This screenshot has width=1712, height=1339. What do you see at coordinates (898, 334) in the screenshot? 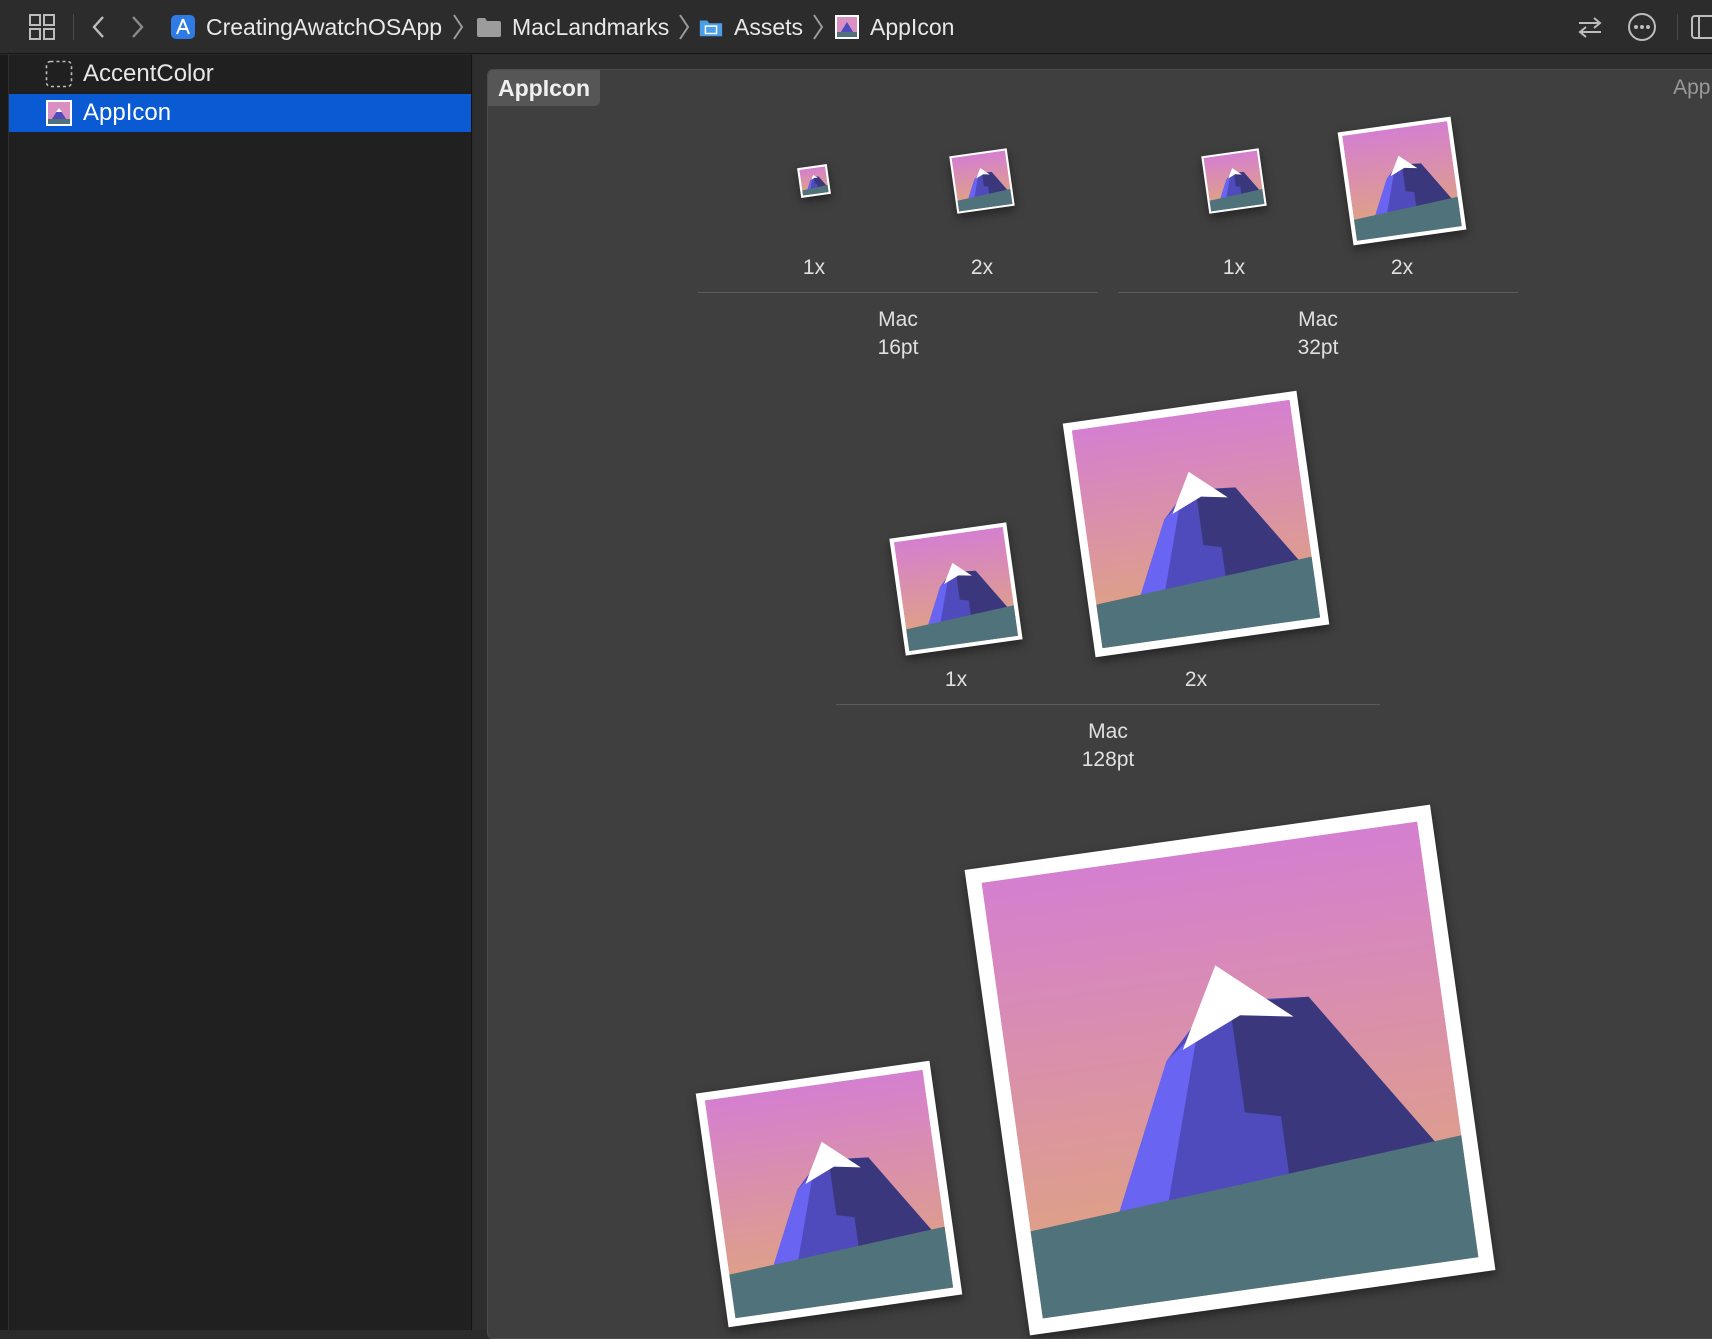
I see `group-label-mac-16pt: Mac 16pt` at bounding box center [898, 334].